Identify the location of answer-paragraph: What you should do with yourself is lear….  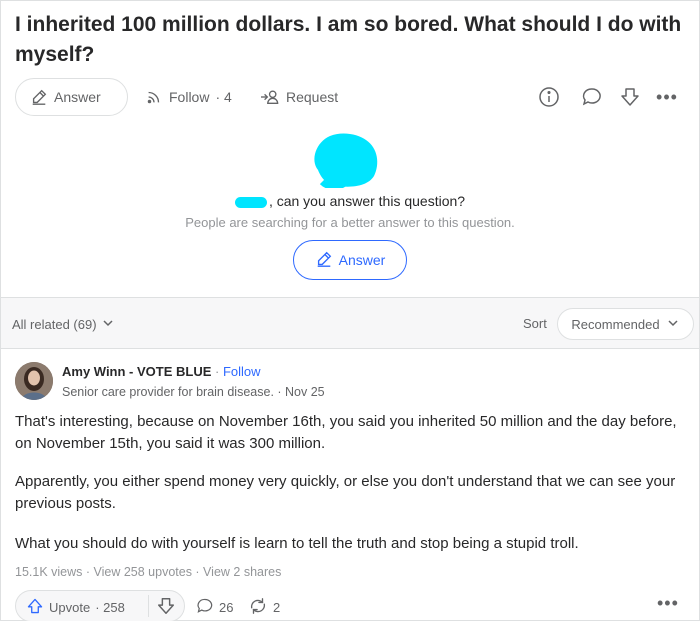
(297, 543).